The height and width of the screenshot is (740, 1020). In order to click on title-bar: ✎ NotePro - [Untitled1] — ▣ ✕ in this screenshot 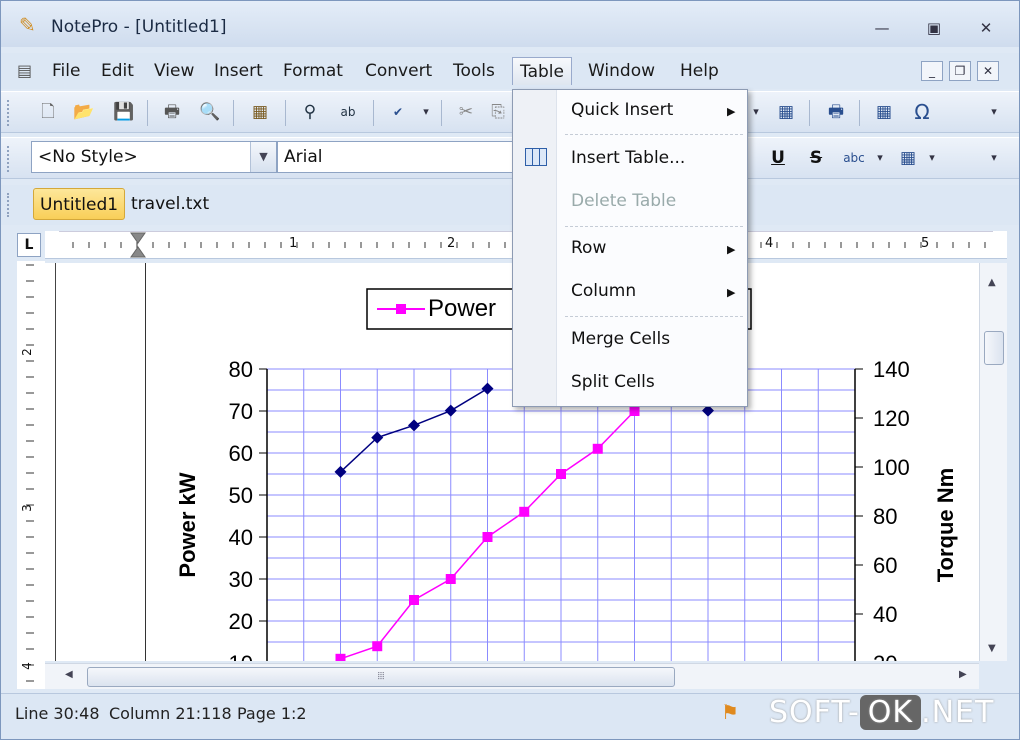, I will do `click(510, 24)`.